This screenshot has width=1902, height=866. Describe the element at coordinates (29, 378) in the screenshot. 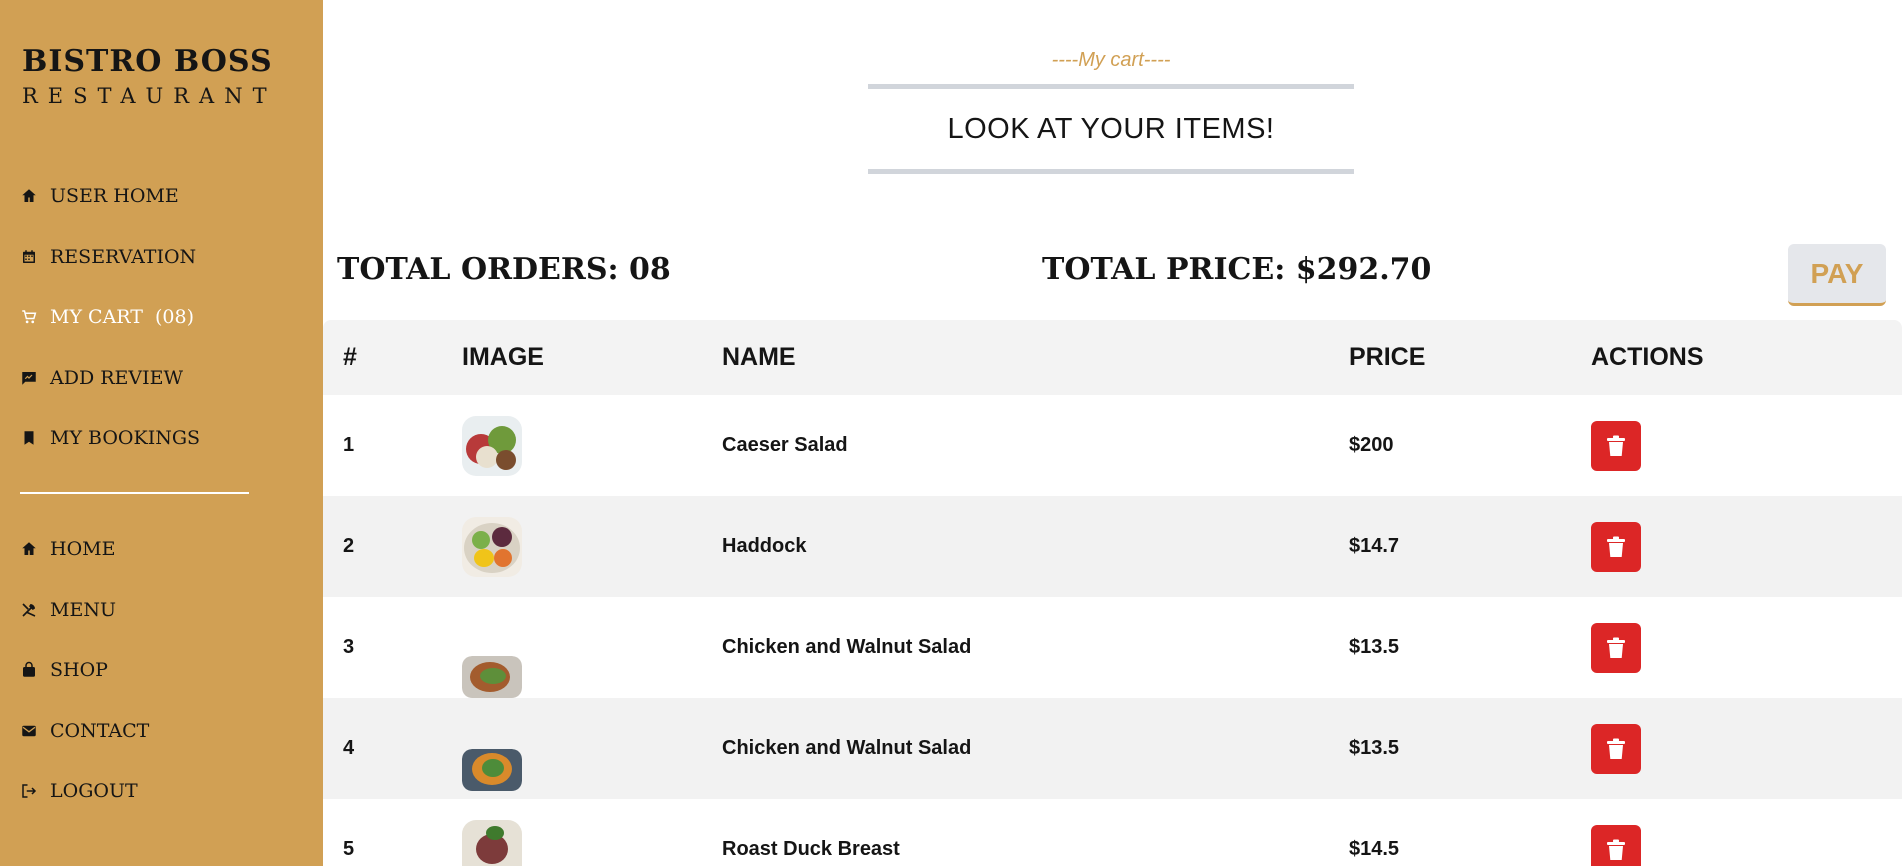

I see `review-icon` at that location.